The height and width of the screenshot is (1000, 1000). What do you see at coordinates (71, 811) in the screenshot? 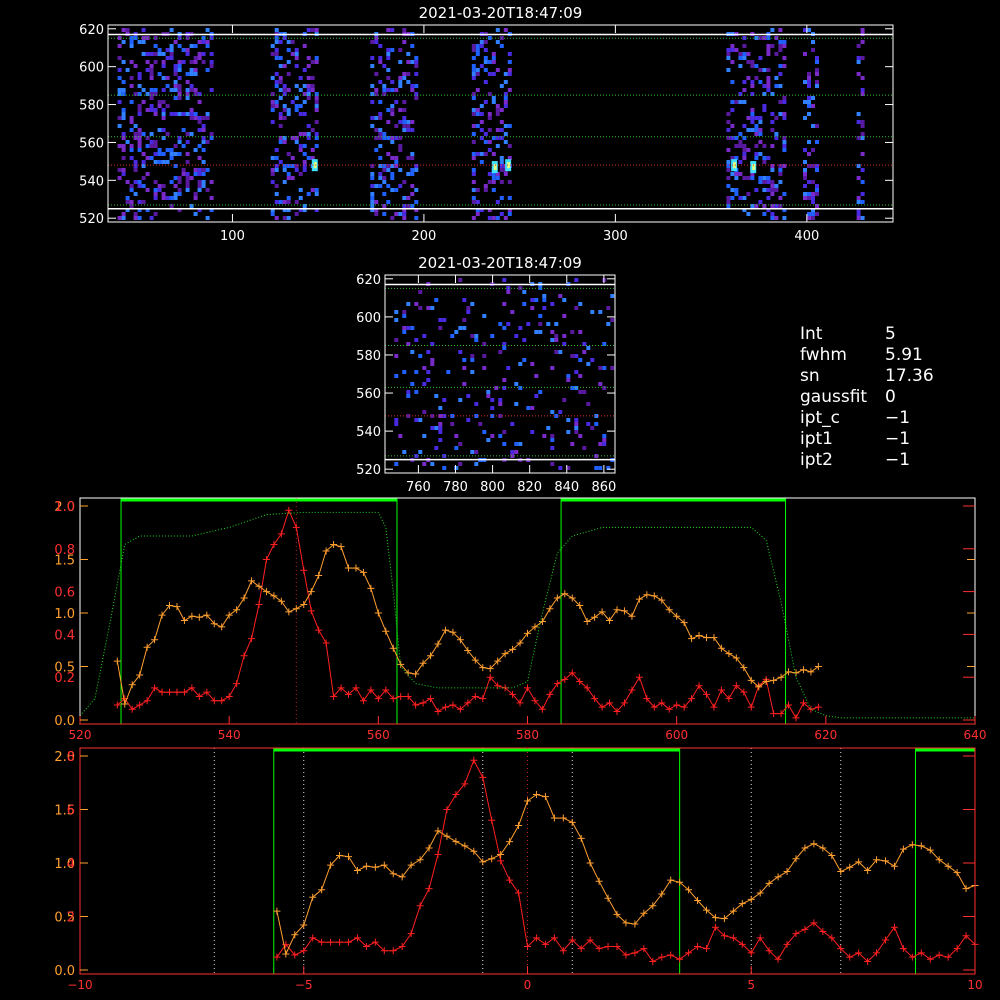
I see `y-tick-label-red: 6` at bounding box center [71, 811].